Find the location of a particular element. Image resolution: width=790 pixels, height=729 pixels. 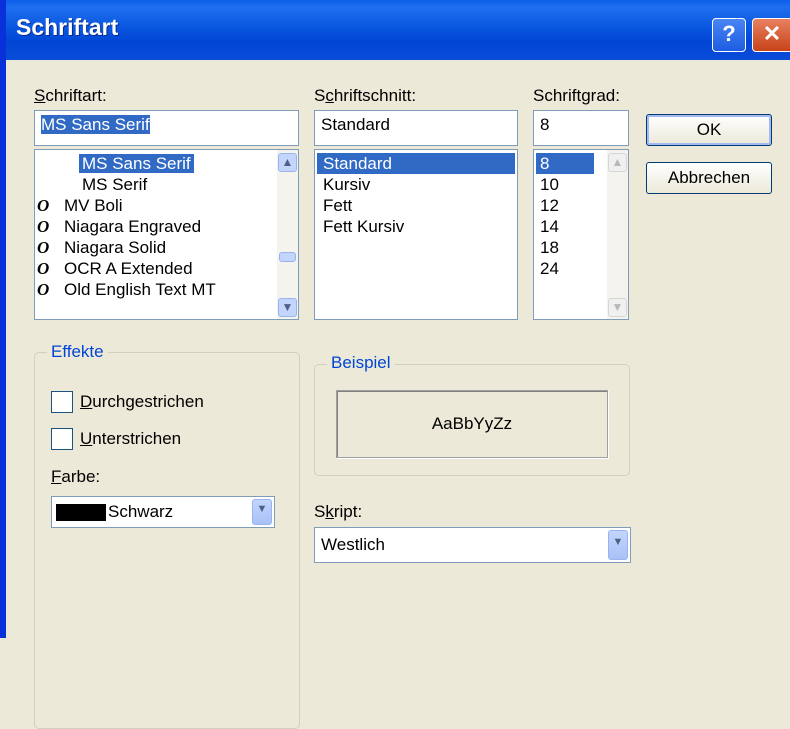

font-list-item: O Old English Text MT is located at coordinates (128, 289).